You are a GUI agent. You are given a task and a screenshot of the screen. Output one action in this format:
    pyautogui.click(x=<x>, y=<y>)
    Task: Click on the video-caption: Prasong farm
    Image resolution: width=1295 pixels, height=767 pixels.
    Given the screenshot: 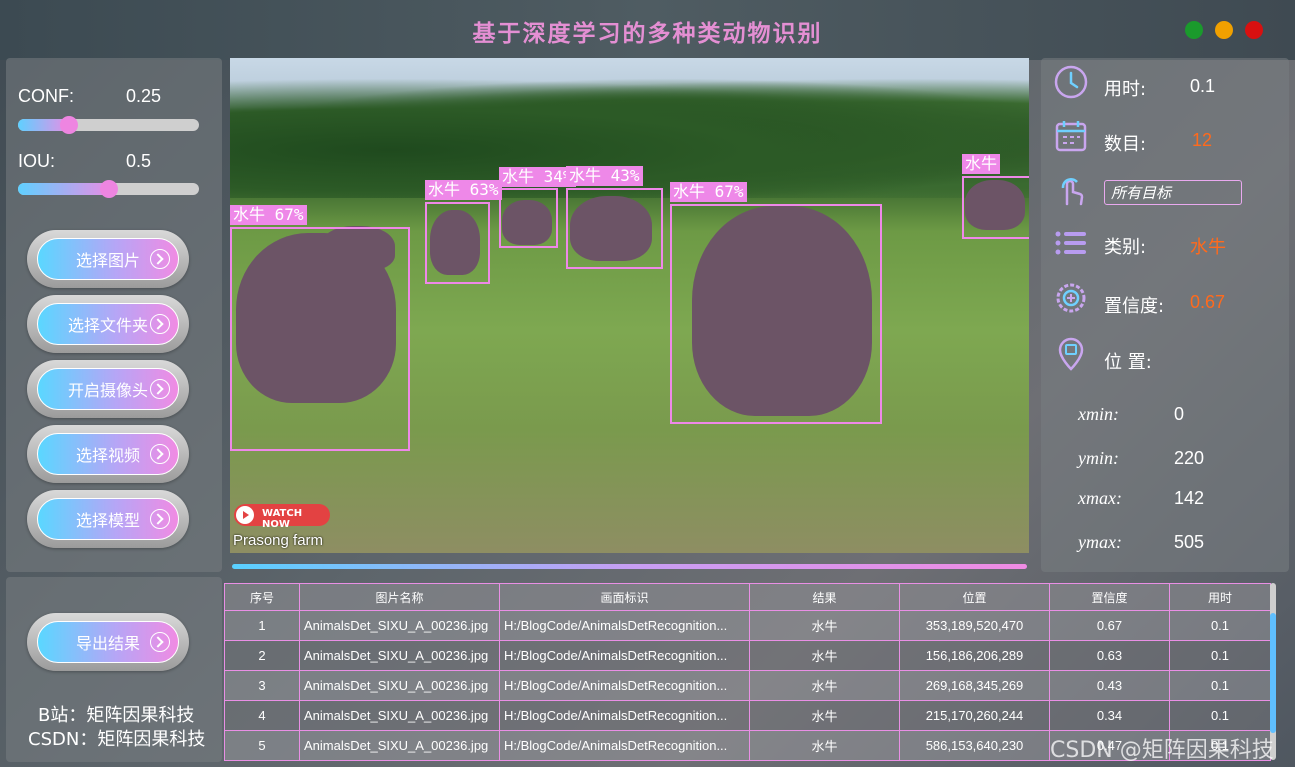 What is the action you would take?
    pyautogui.click(x=278, y=540)
    